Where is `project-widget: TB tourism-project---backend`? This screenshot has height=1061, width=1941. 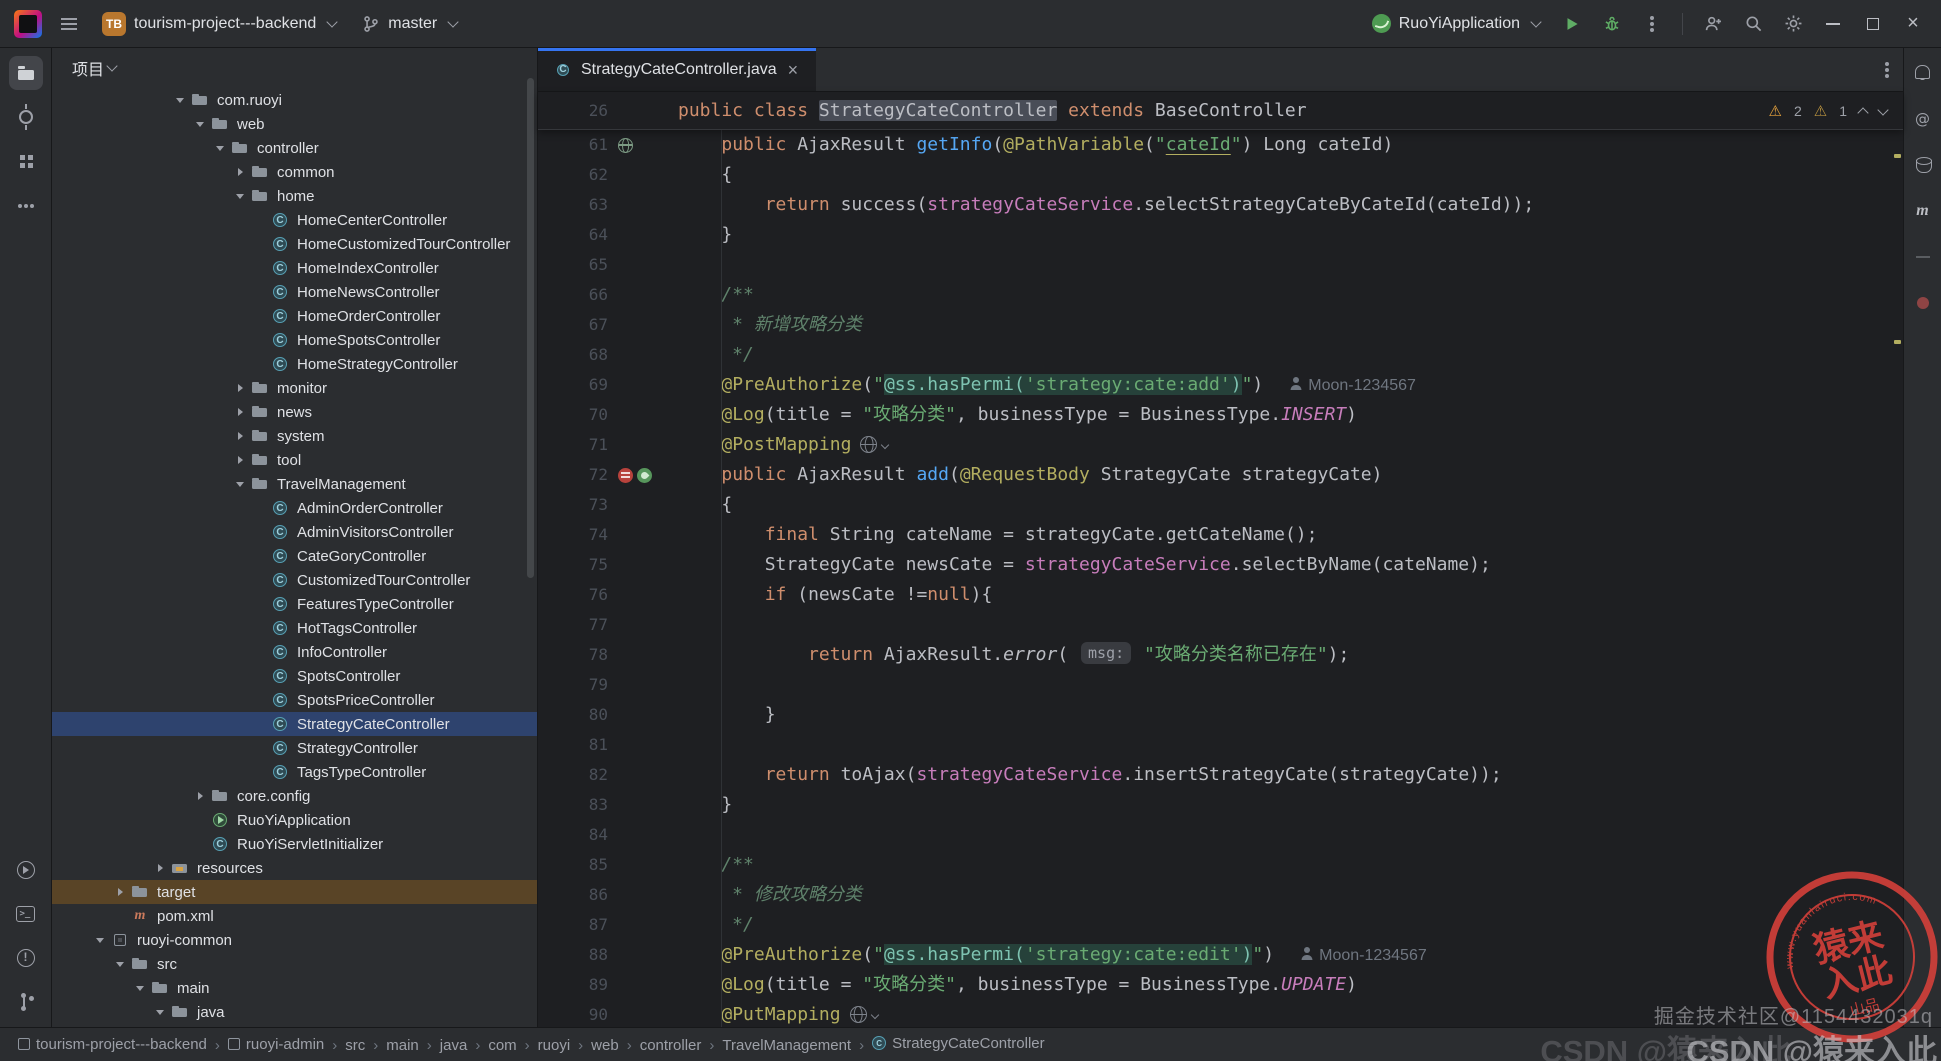
project-widget: TB tourism-project---backend is located at coordinates (219, 24).